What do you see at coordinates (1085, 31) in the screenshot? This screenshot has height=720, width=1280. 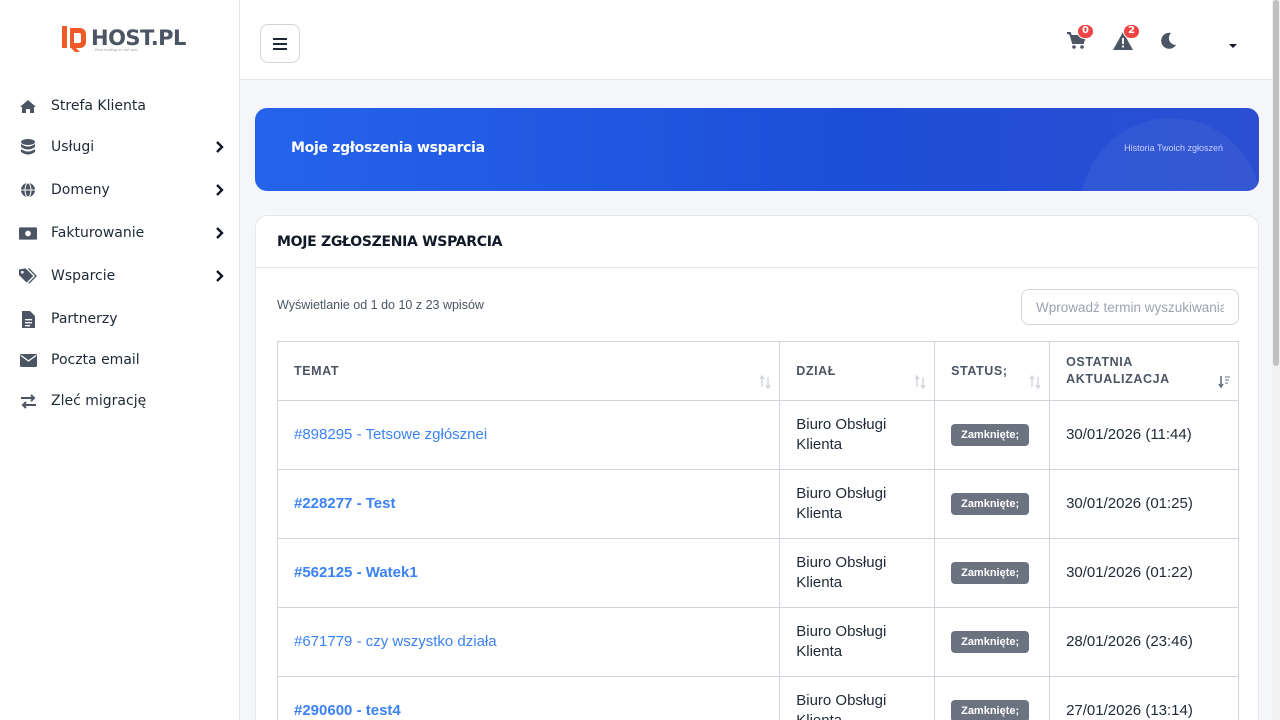 I see `cart-count-badge: 0` at bounding box center [1085, 31].